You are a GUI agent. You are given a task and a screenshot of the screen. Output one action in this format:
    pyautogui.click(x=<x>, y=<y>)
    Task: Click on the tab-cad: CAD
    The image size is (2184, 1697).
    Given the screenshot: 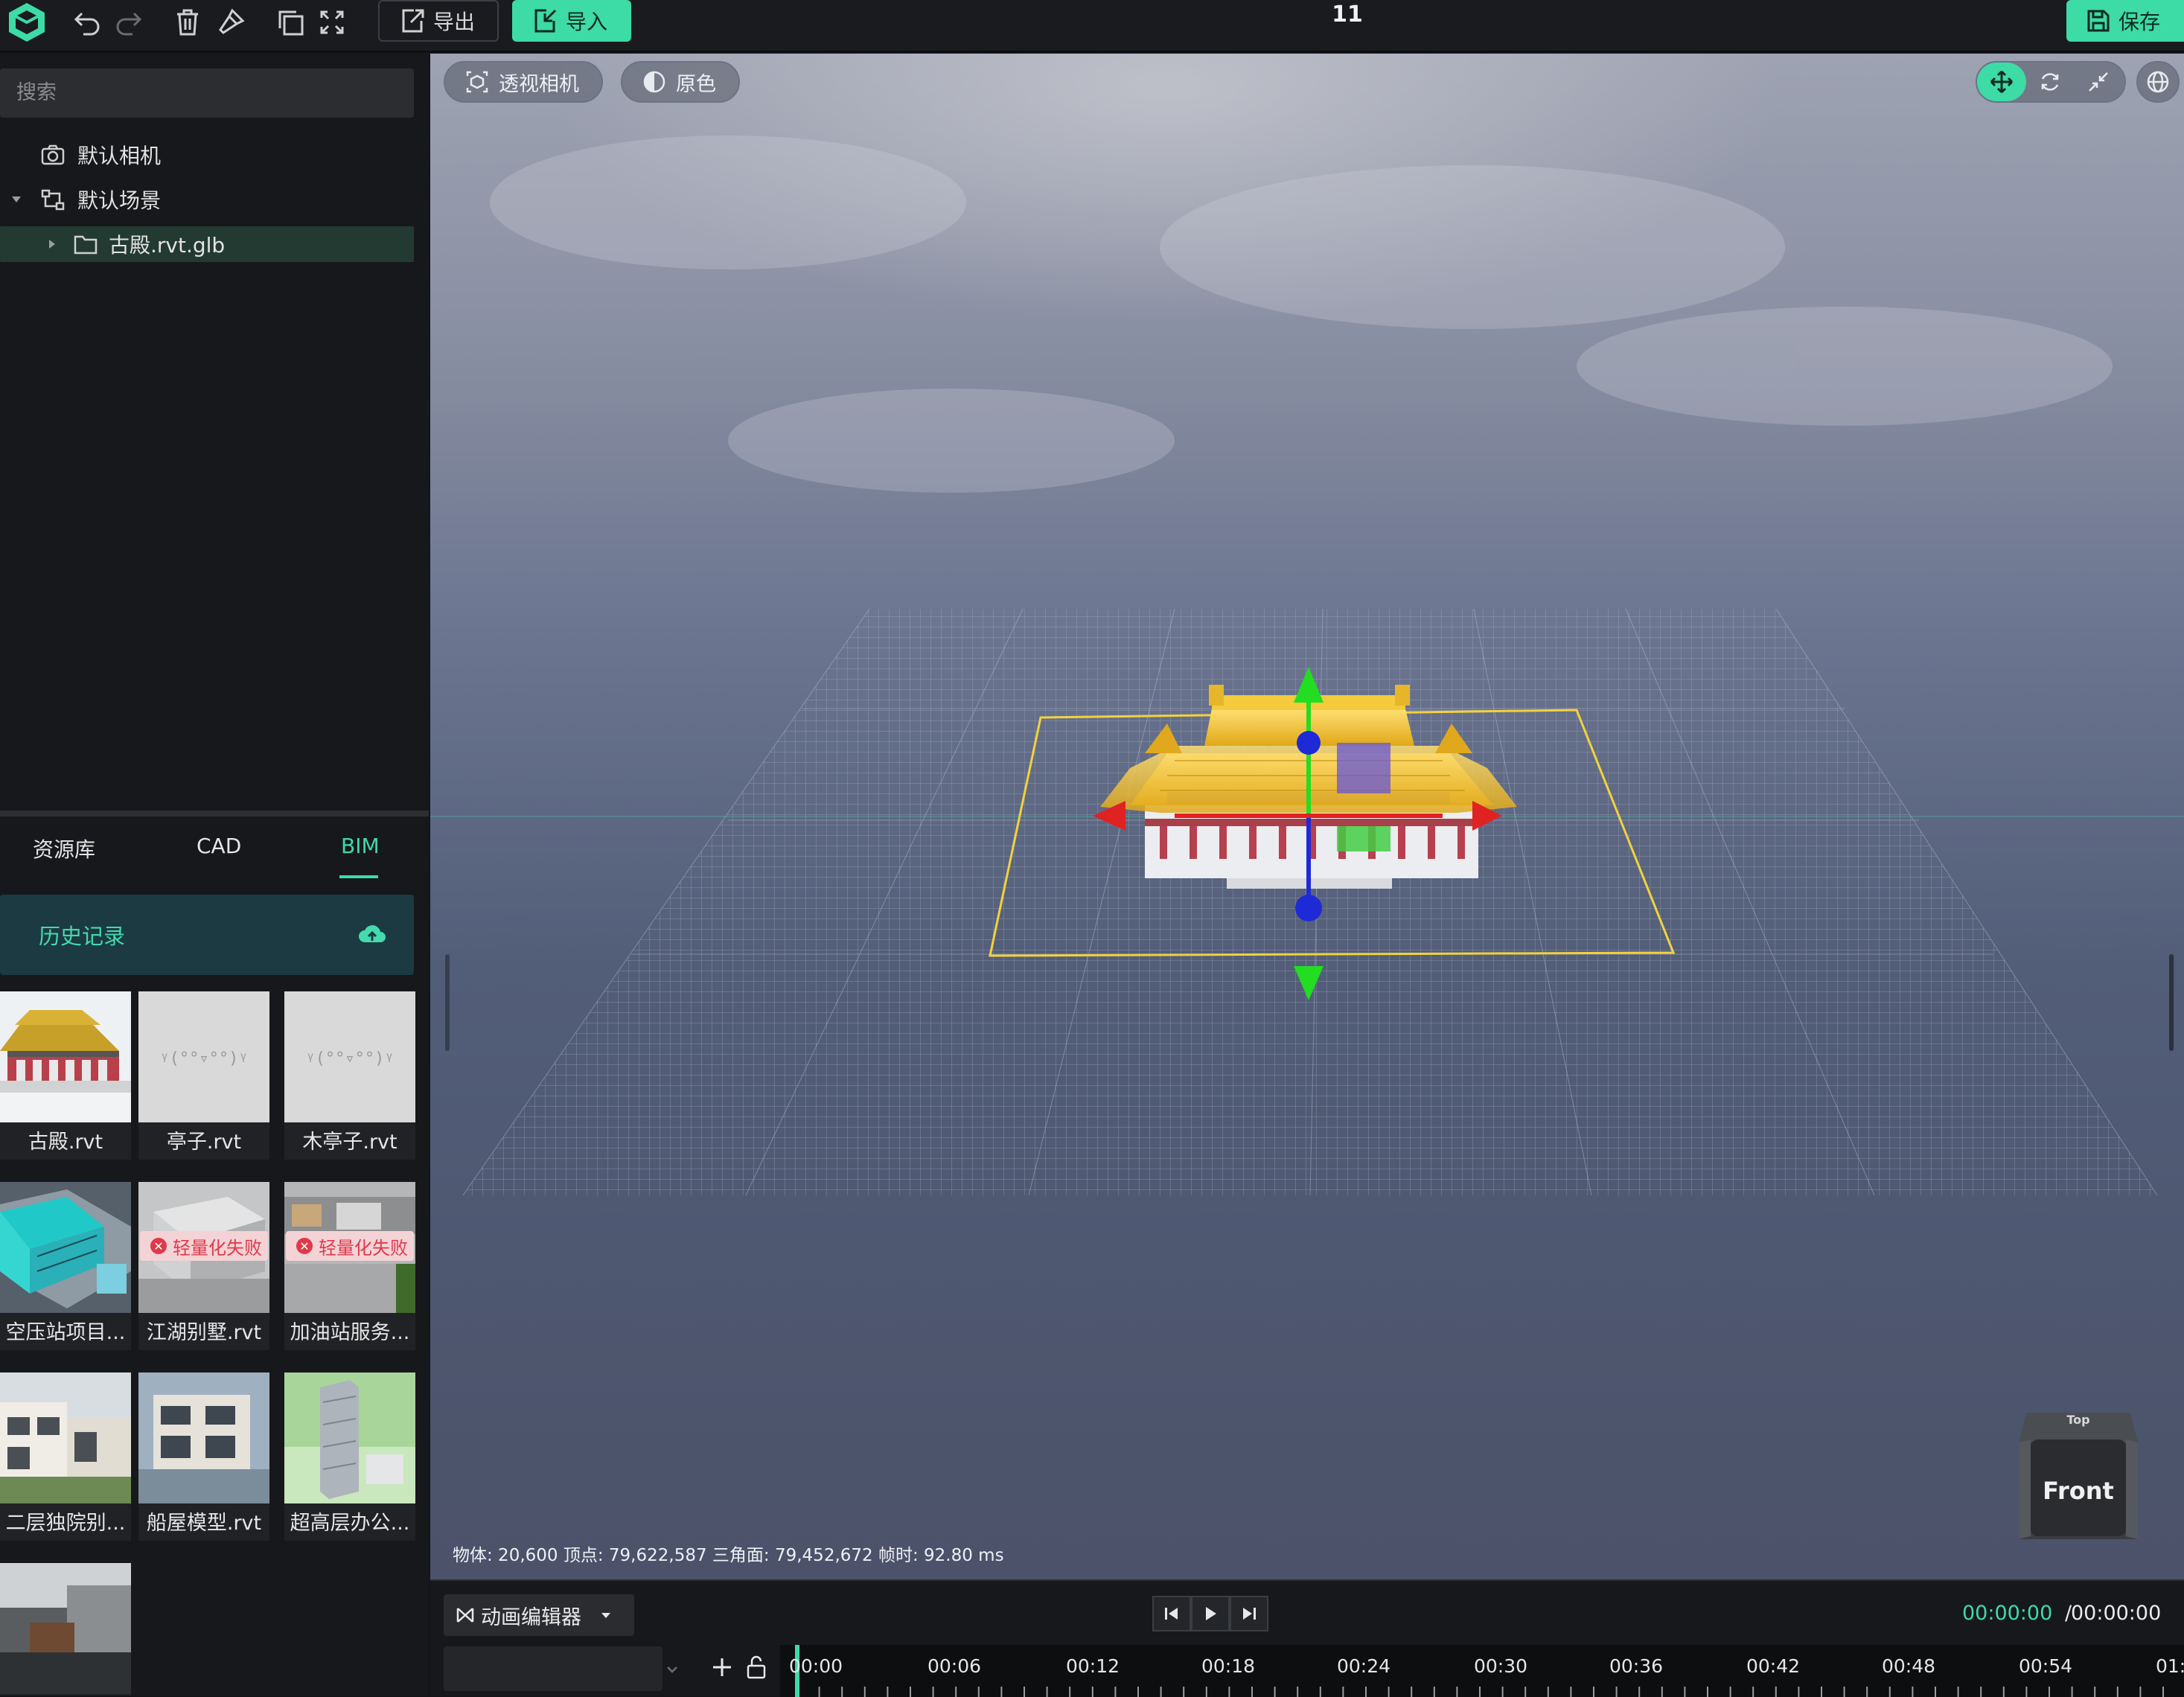 What is the action you would take?
    pyautogui.click(x=219, y=846)
    